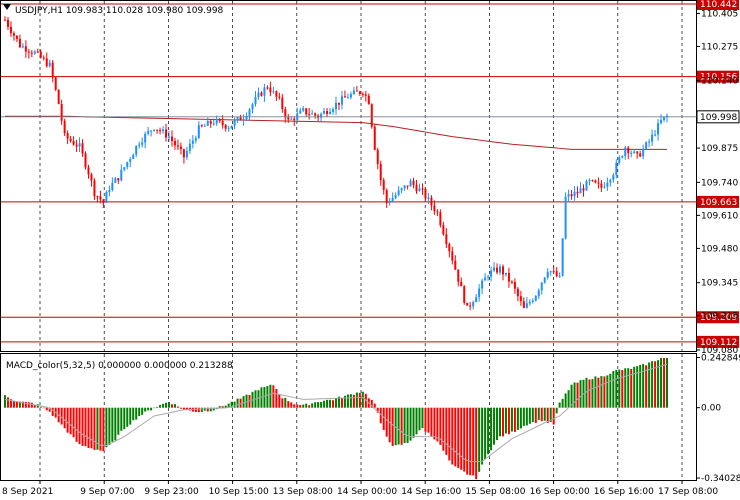 This screenshot has width=740, height=500. What do you see at coordinates (239, 492) in the screenshot?
I see `time-tick-label: 10 Sep 15:00` at bounding box center [239, 492].